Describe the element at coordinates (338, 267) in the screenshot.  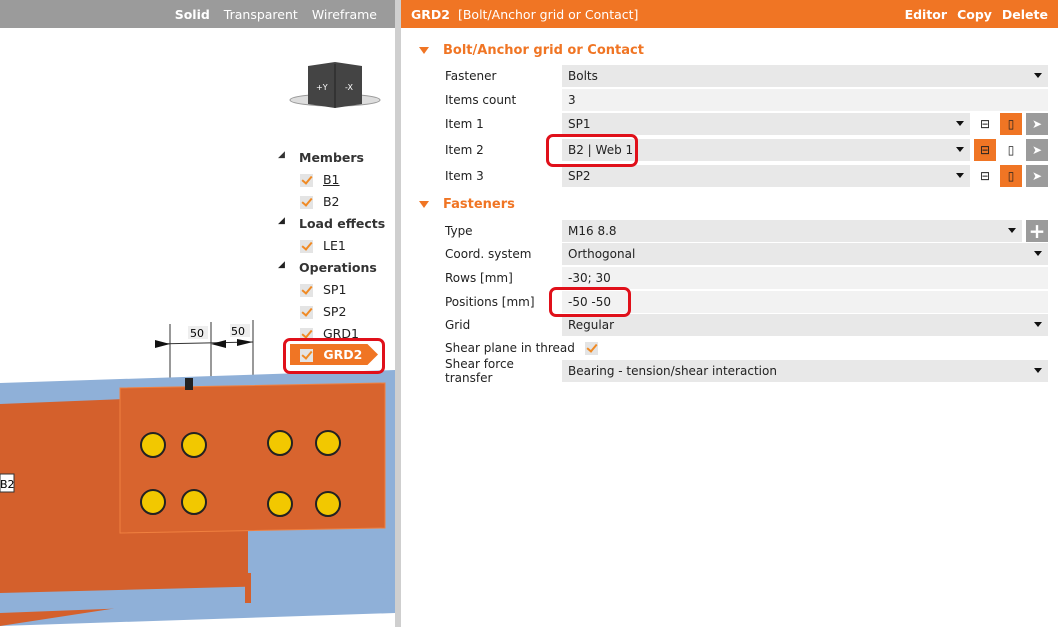
I see `tree-group-operations: Operations` at that location.